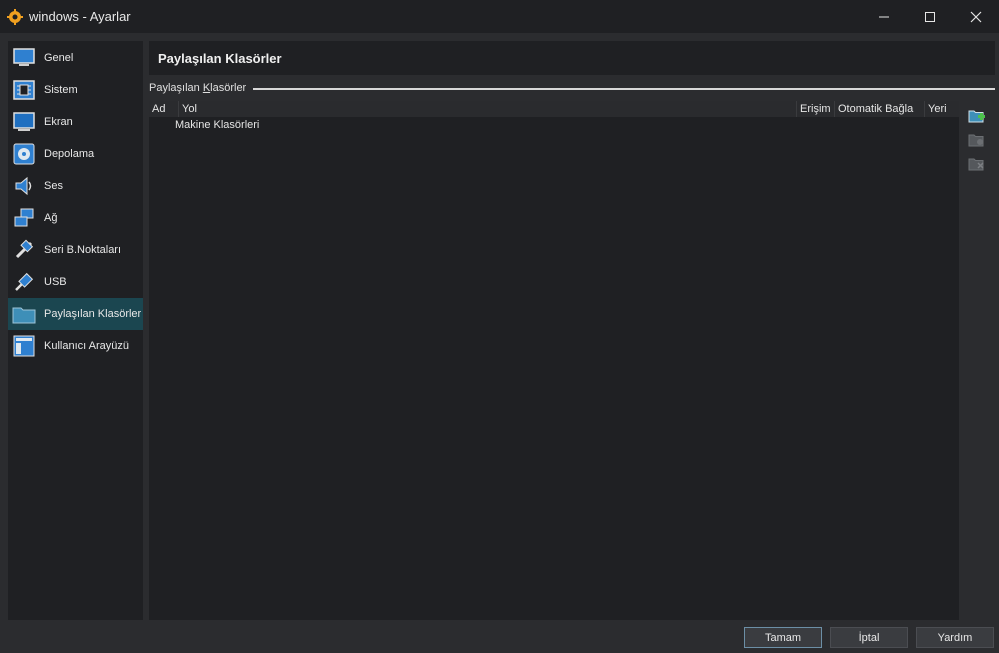  What do you see at coordinates (24, 314) in the screenshot?
I see `folder-icon` at bounding box center [24, 314].